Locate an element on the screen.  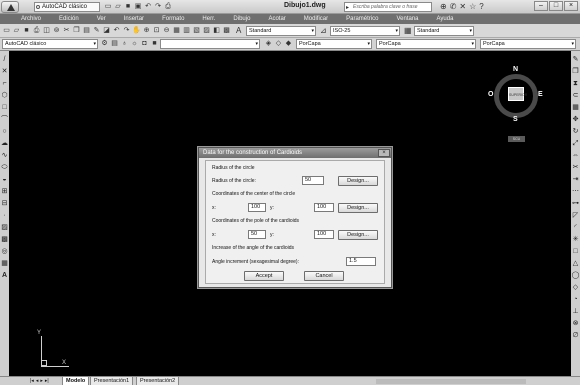
menu-ayuda: Ayuda is located at coordinates (445, 19).